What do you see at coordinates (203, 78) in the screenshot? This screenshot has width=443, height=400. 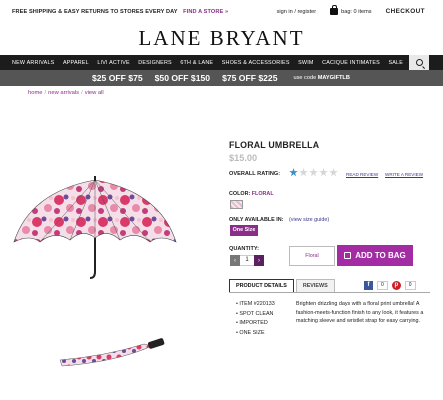 I see `offer-2-amount: 150` at bounding box center [203, 78].